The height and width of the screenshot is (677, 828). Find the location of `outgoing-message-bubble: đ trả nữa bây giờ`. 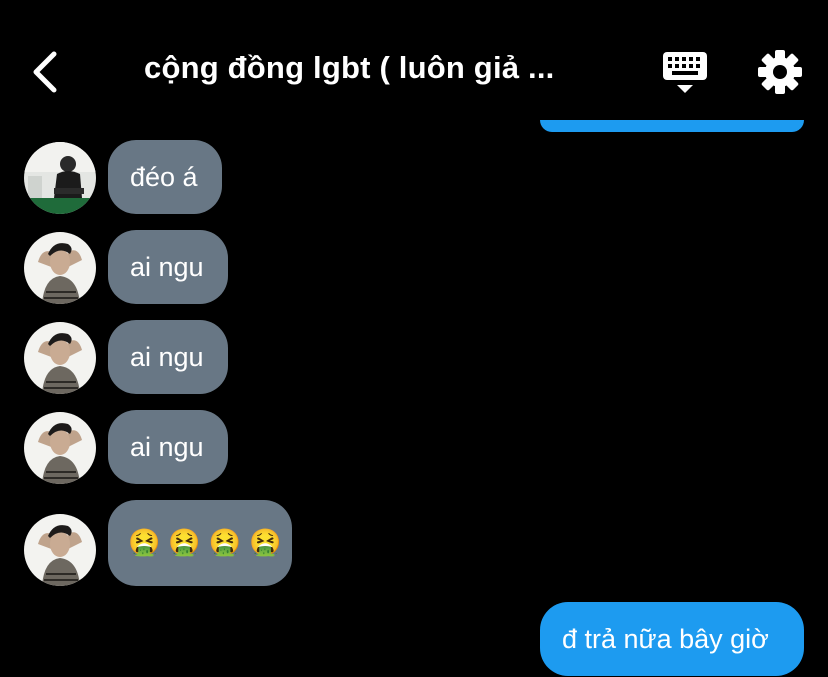

outgoing-message-bubble: đ trả nữa bây giờ is located at coordinates (672, 639).